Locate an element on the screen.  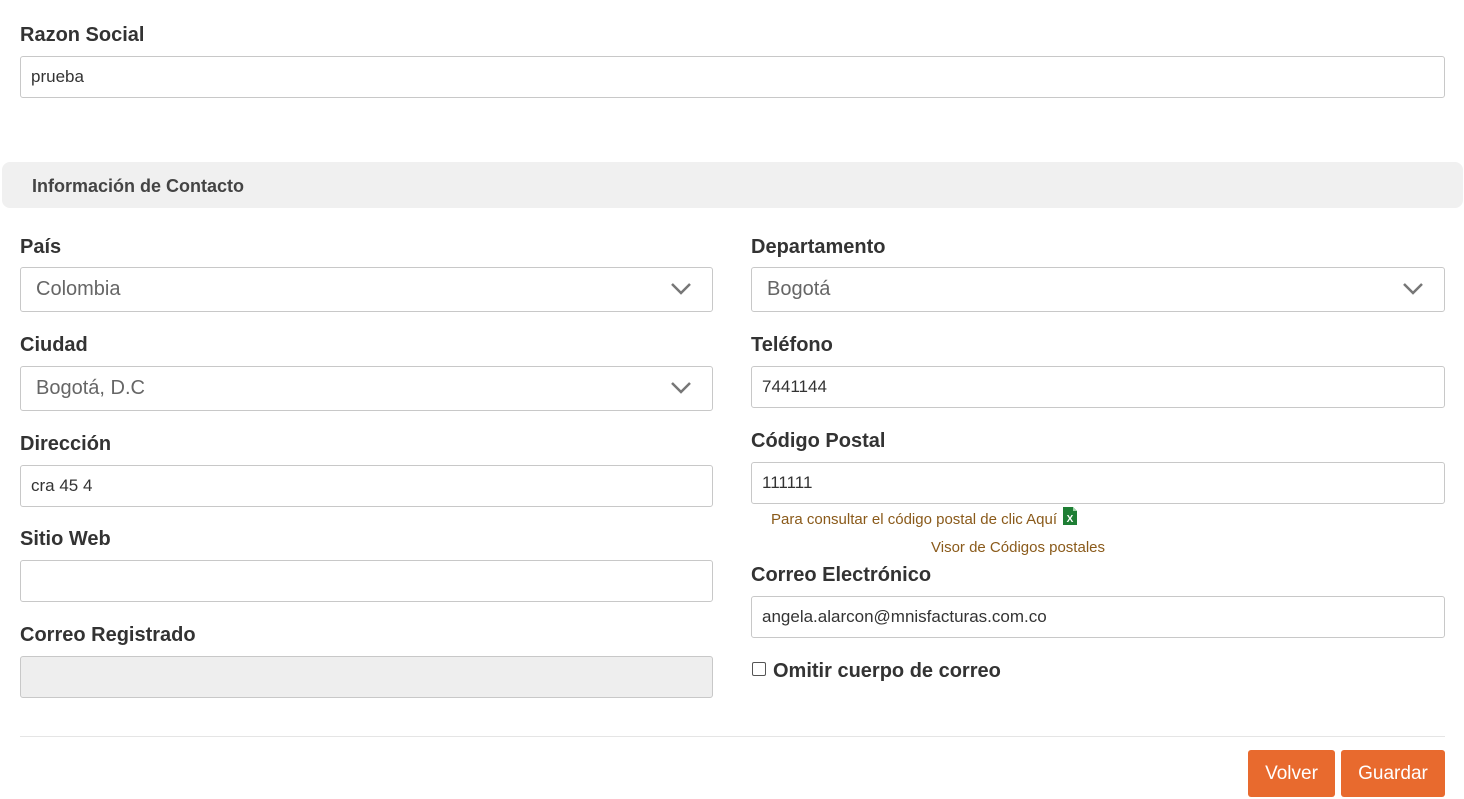
pais-selected-value: Colombia is located at coordinates (78, 289).